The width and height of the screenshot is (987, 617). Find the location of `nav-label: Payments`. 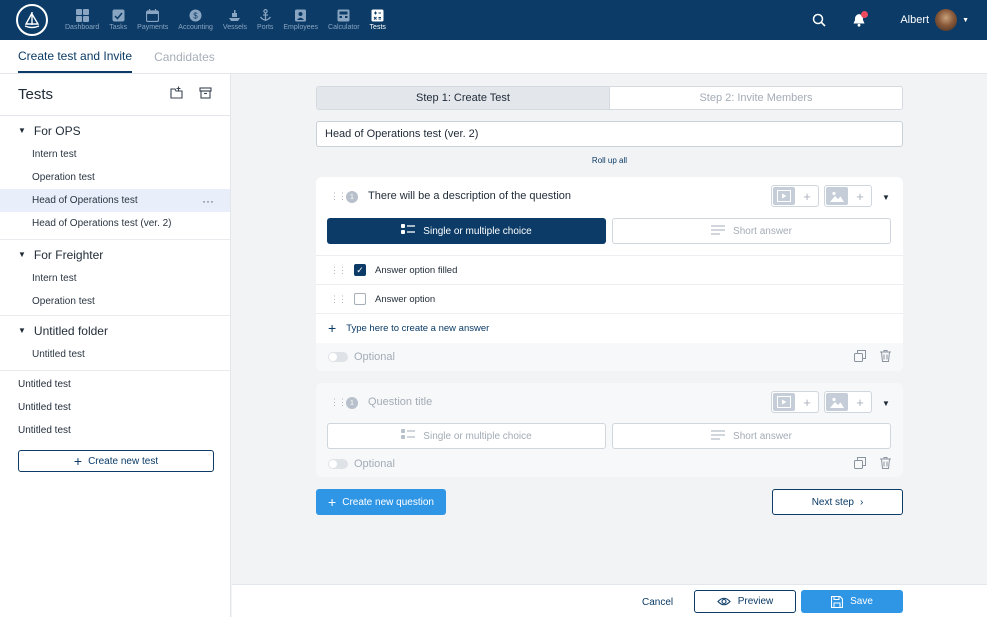

nav-label: Payments is located at coordinates (153, 27).